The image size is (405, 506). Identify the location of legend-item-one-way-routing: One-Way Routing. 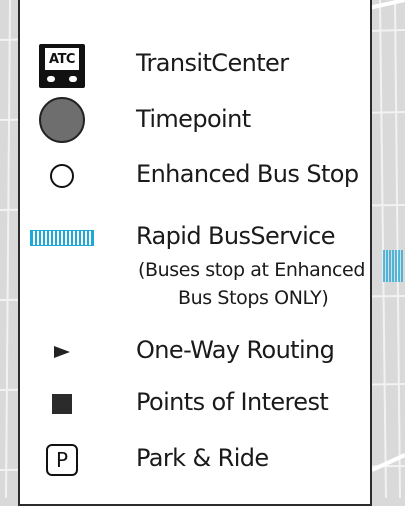
(195, 352).